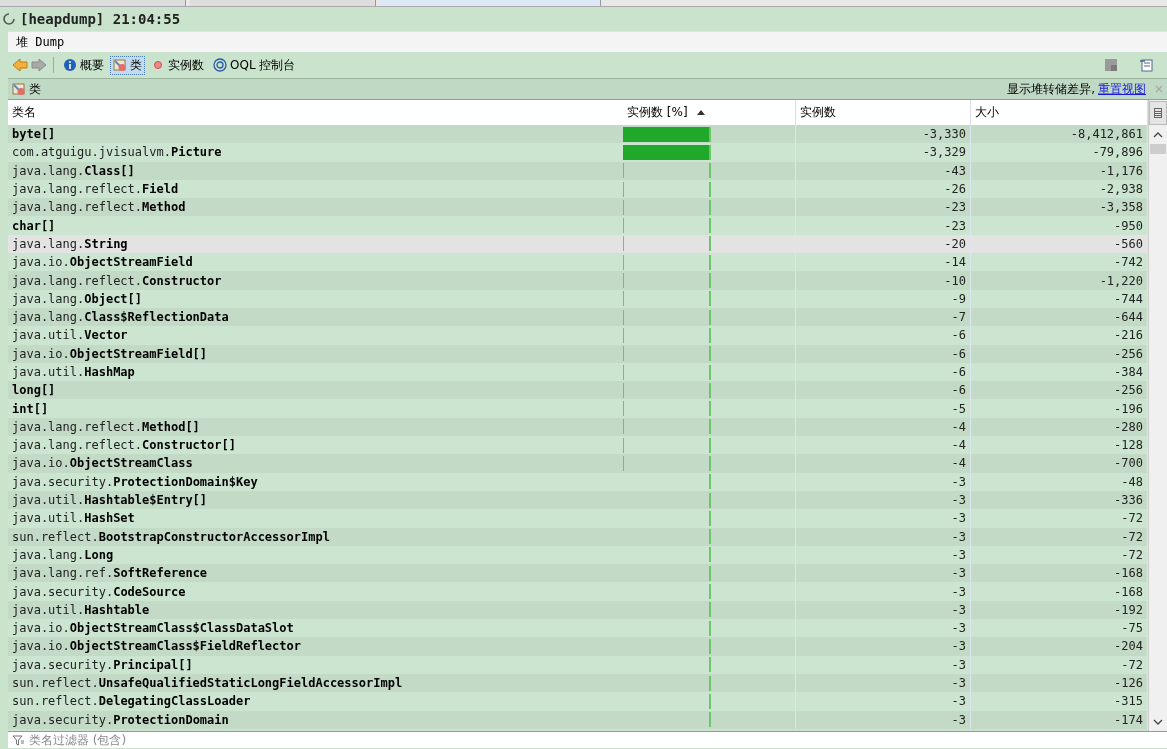 Image resolution: width=1167 pixels, height=749 pixels. I want to click on diff-note: 显示堆转储差异,, so click(1051, 89).